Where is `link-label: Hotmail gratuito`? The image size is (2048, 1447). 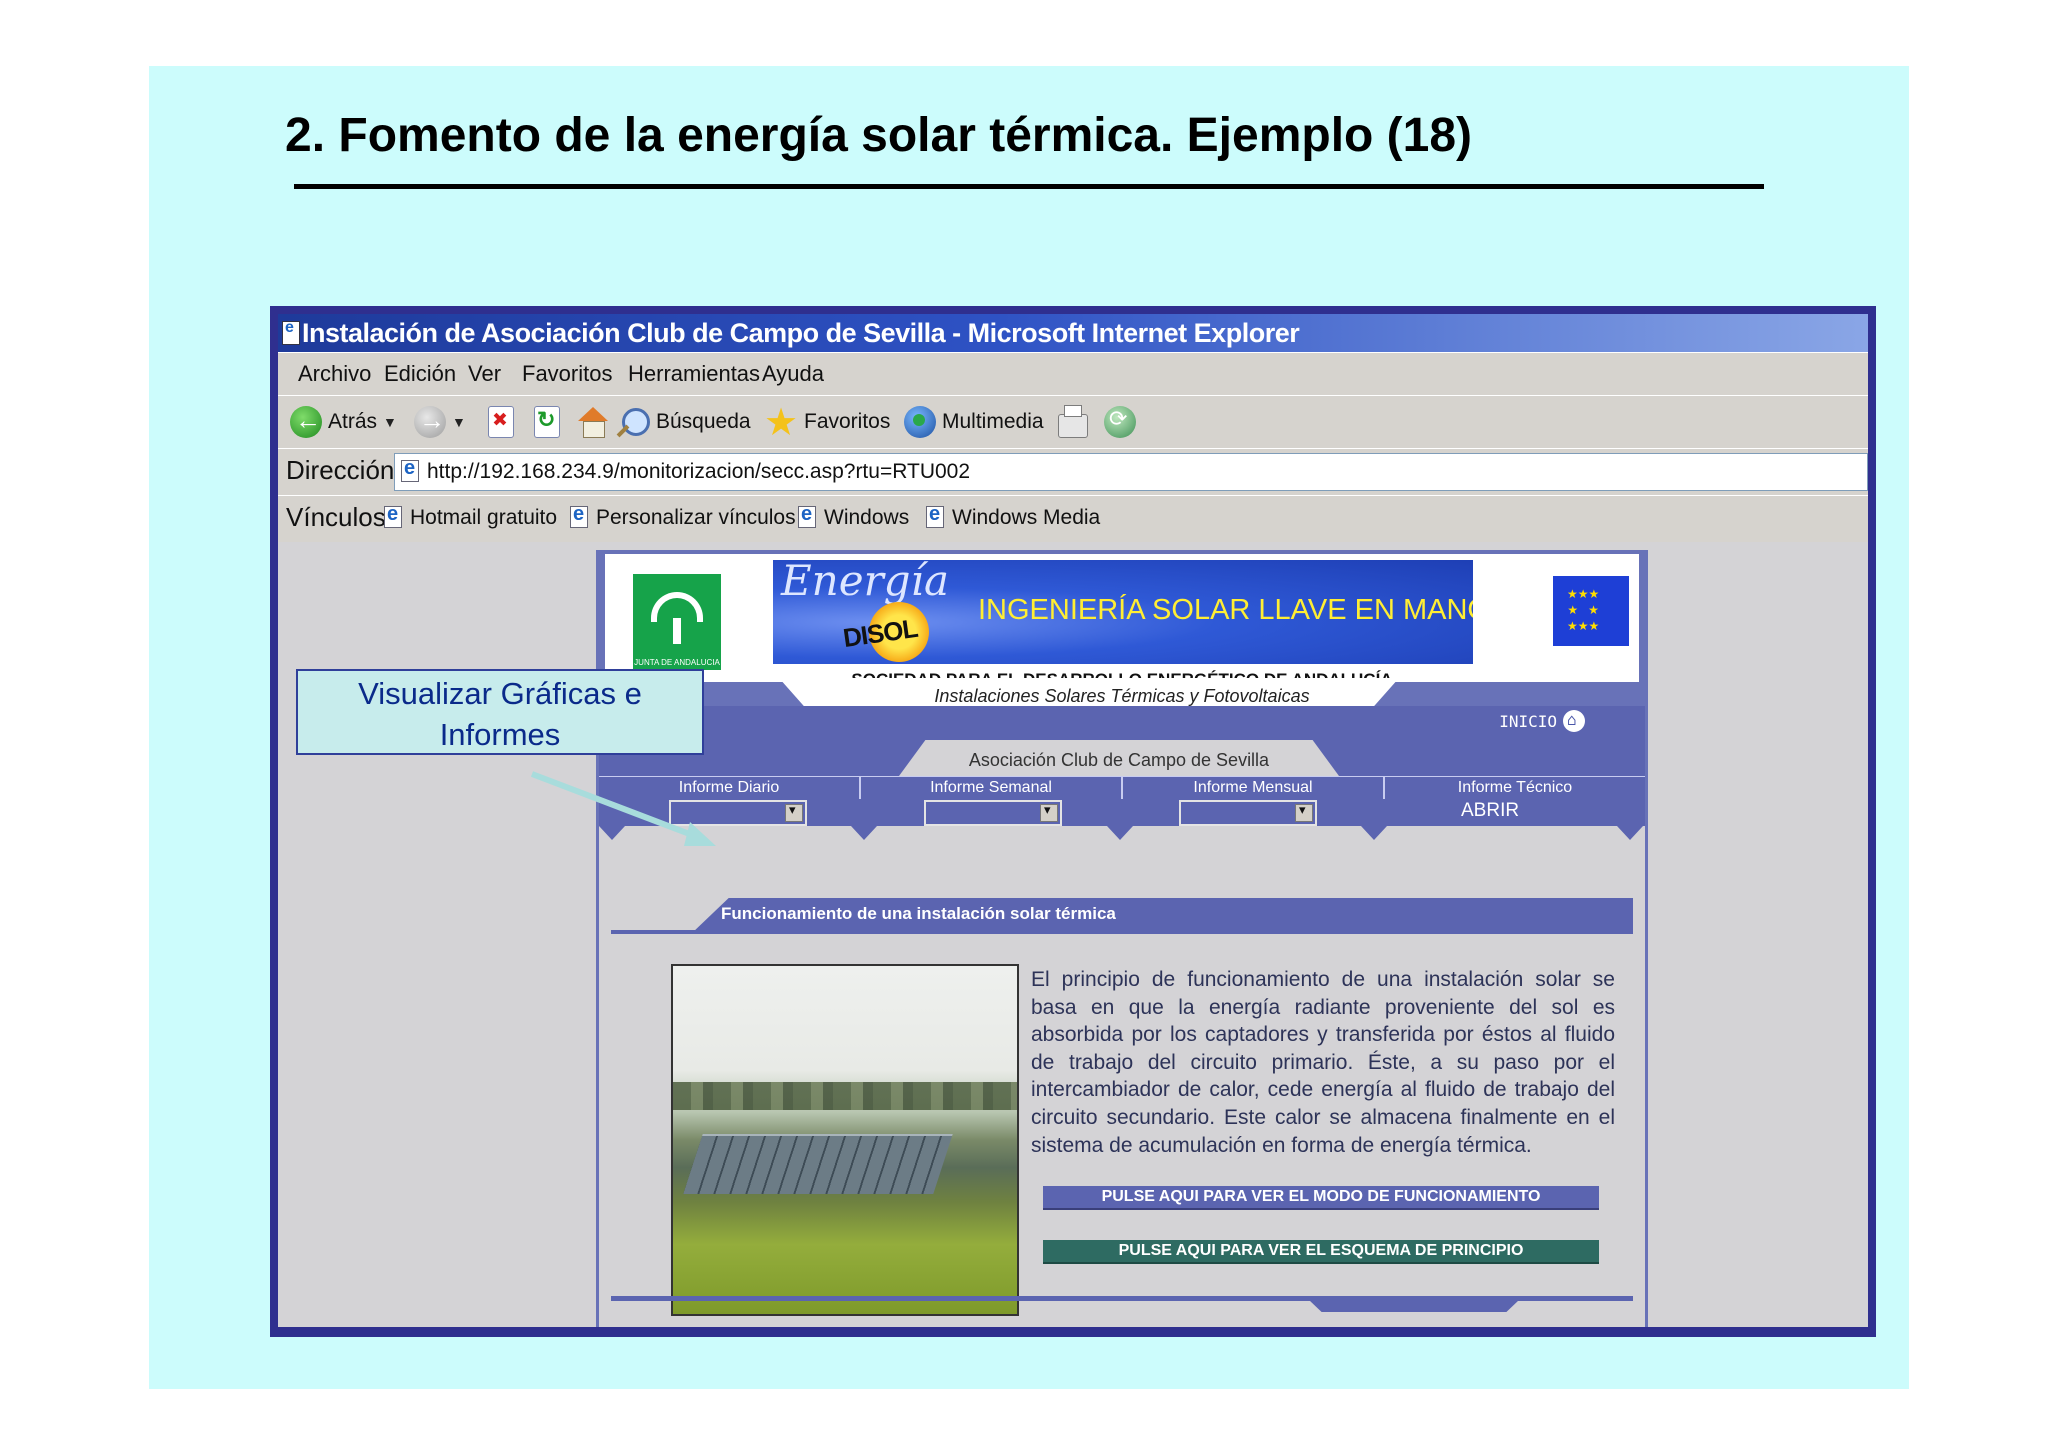 link-label: Hotmail gratuito is located at coordinates (484, 517).